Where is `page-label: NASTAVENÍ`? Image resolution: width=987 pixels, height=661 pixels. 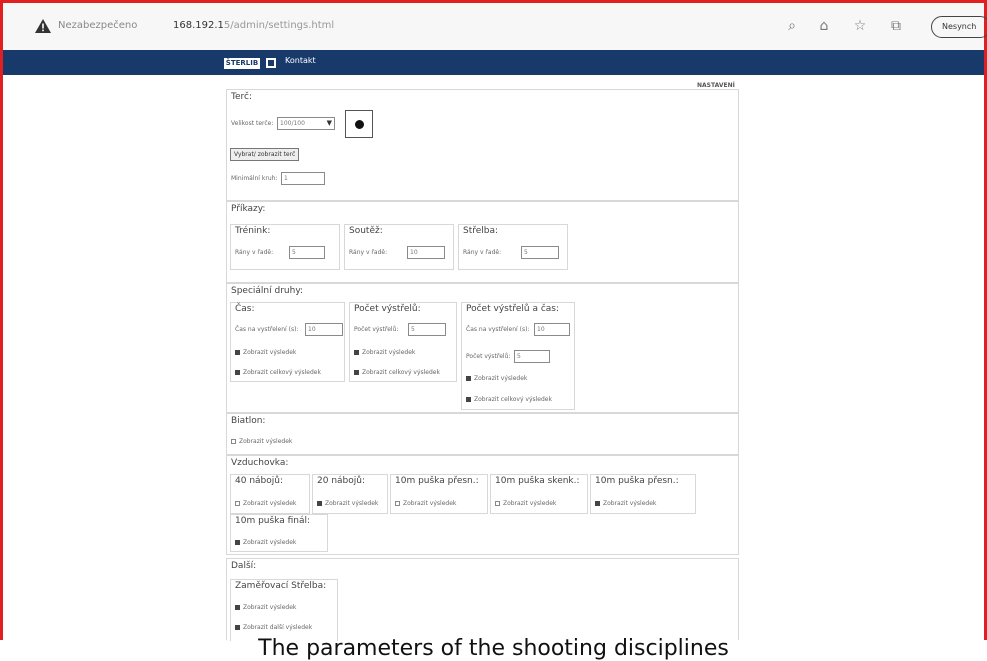
page-label: NASTAVENÍ is located at coordinates (716, 85).